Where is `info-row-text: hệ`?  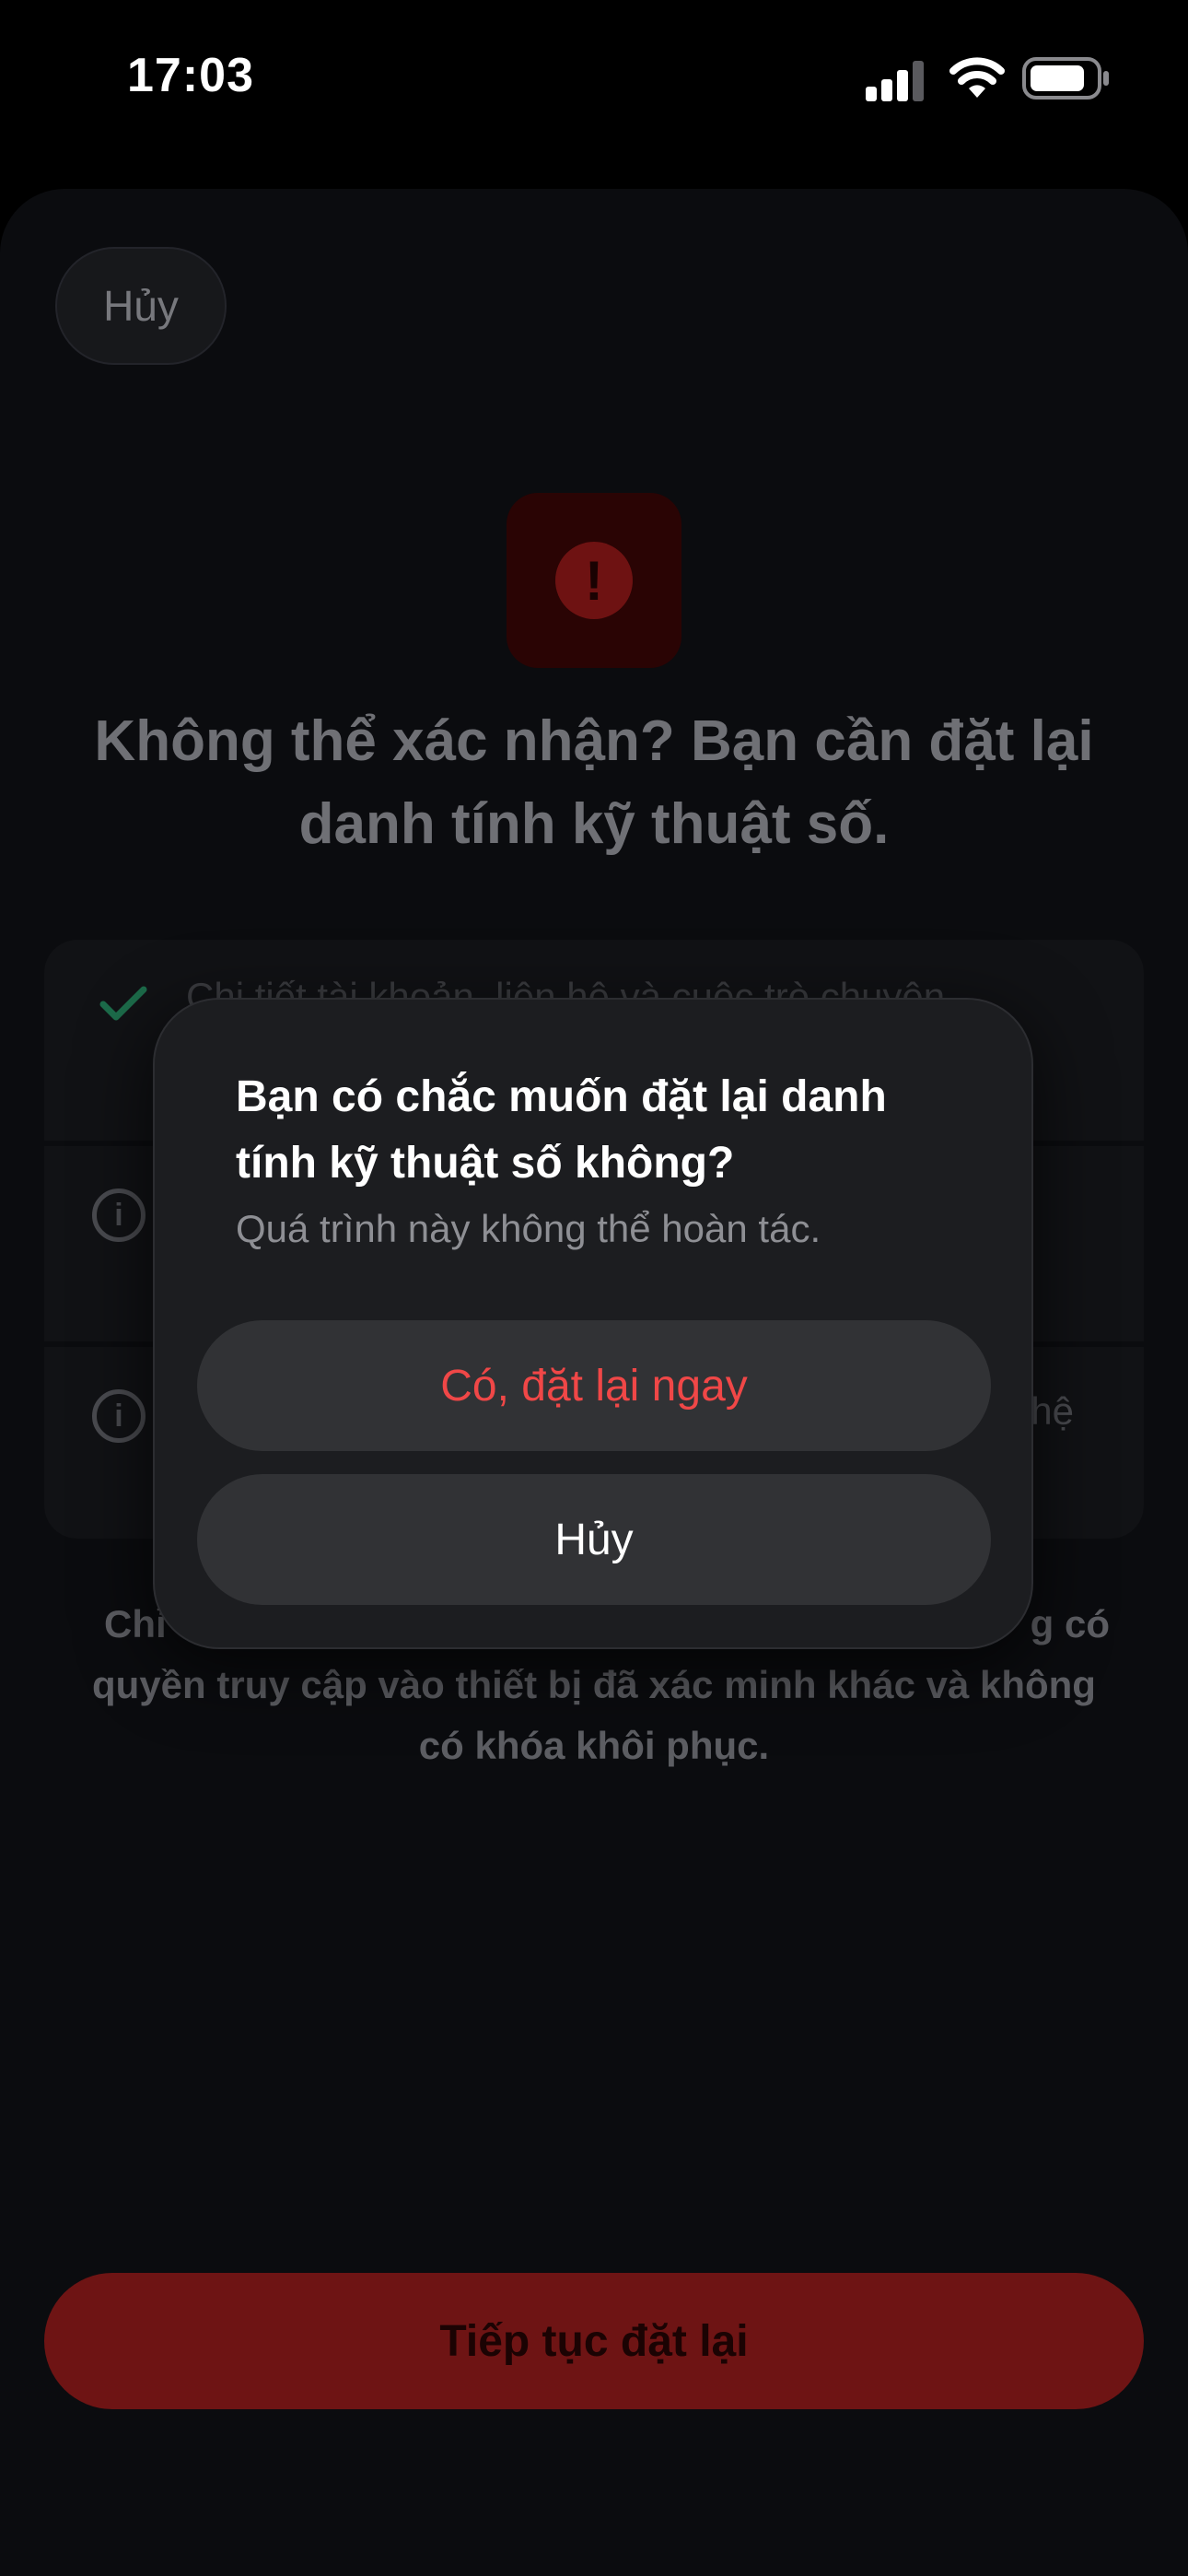
info-row-text: hệ is located at coordinates (1052, 1411).